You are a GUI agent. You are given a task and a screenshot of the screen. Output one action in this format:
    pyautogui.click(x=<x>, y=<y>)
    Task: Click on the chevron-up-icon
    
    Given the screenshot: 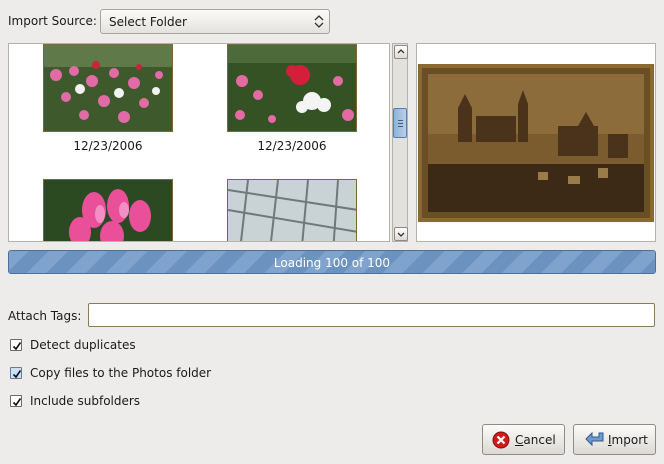 What is the action you would take?
    pyautogui.click(x=401, y=51)
    